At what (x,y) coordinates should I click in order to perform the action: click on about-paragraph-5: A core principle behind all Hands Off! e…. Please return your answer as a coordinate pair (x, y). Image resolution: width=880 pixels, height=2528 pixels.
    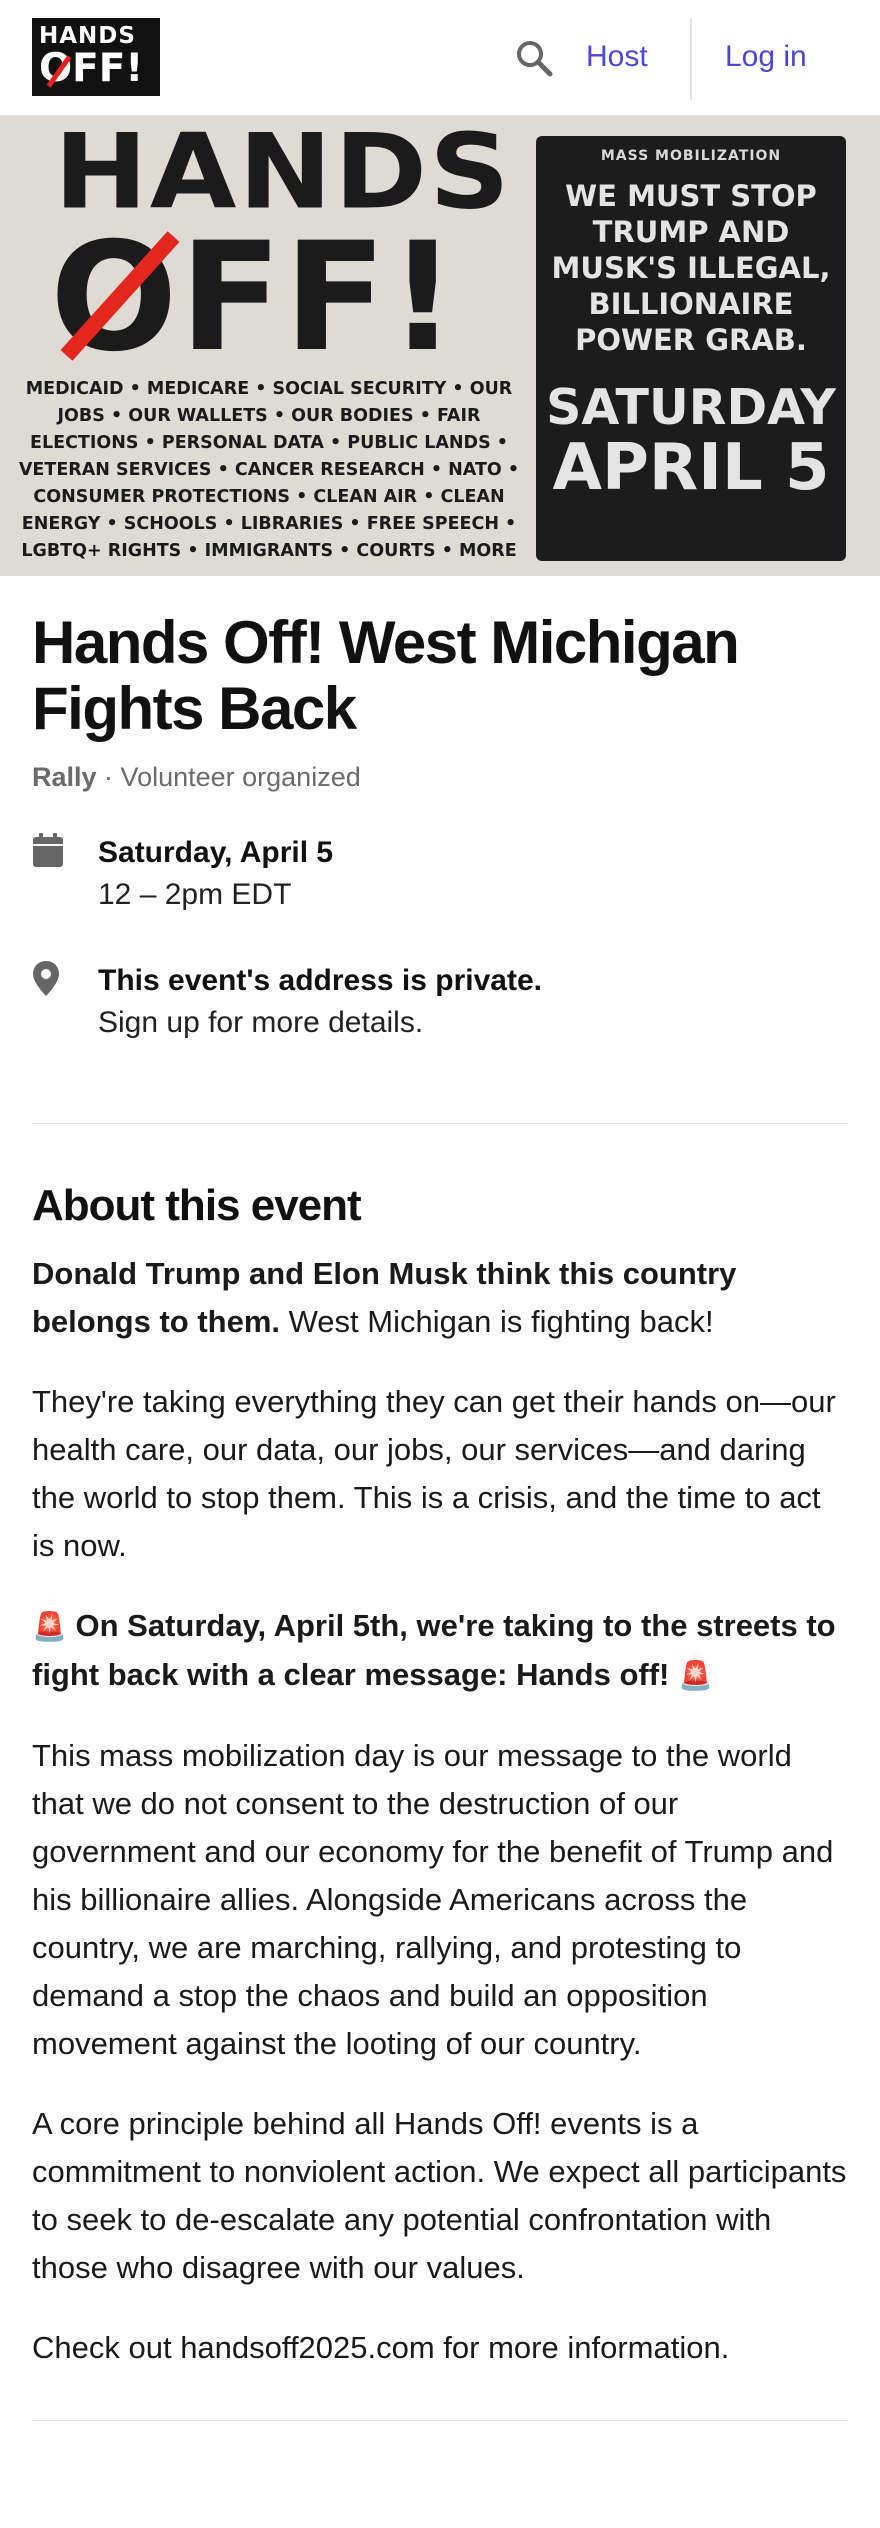
    Looking at the image, I should click on (439, 2195).